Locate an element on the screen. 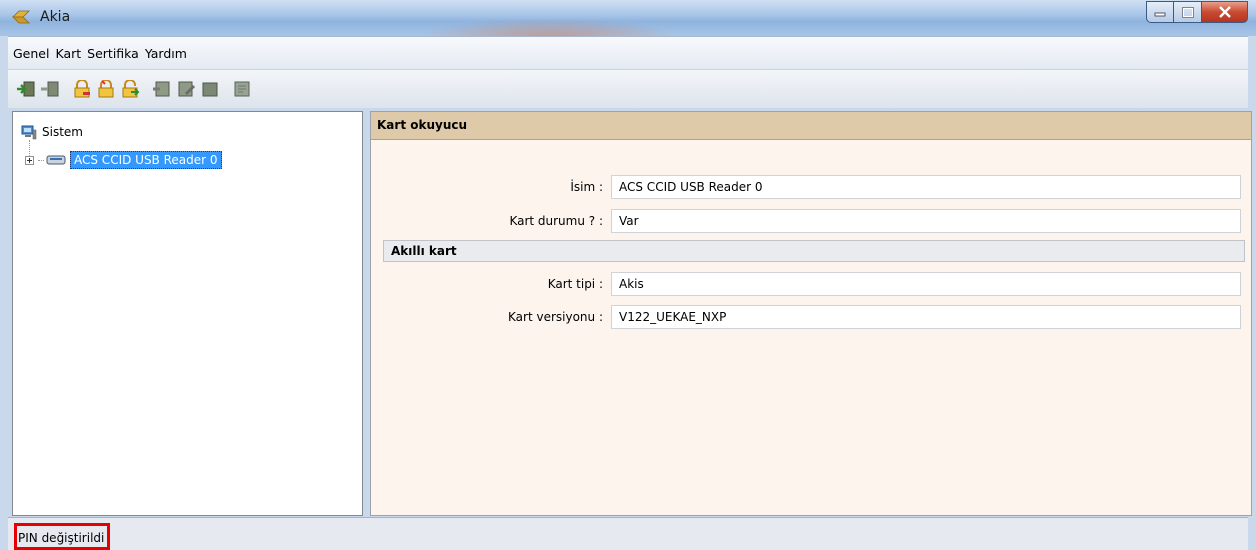 This screenshot has height=550, width=1256. menu-genel: Genel is located at coordinates (31, 53).